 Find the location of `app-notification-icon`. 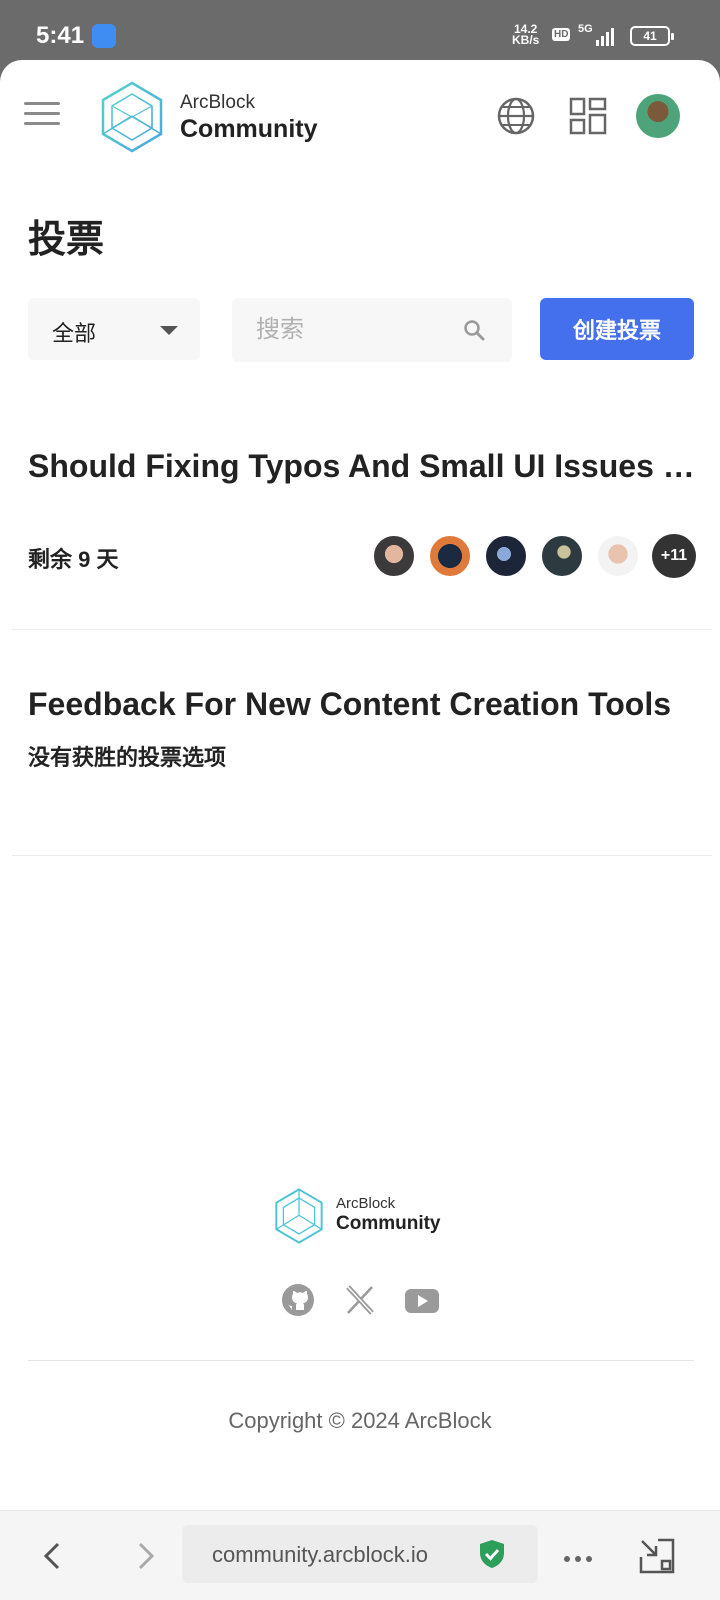

app-notification-icon is located at coordinates (104, 36).